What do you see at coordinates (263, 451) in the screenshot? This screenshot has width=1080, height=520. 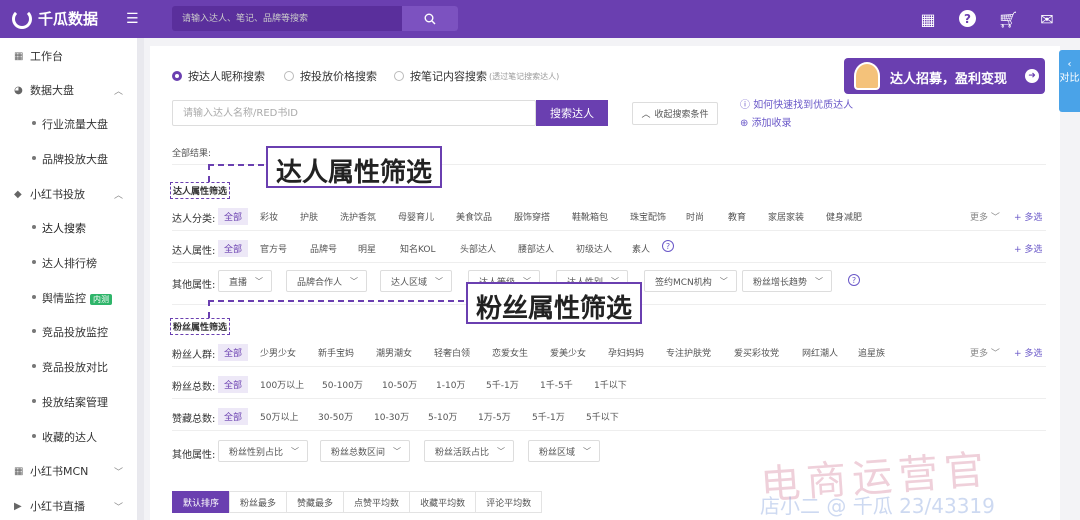 I see `dropdown-fans-gender: 粉丝性别占比 ﹀` at bounding box center [263, 451].